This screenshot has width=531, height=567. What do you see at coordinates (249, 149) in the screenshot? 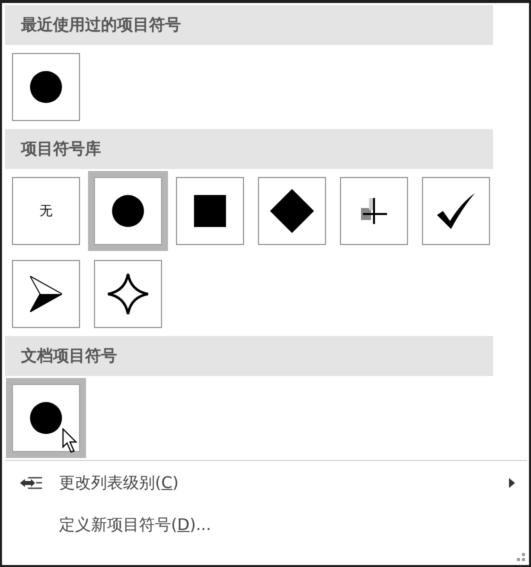
I see `section-header: 项目符号库` at bounding box center [249, 149].